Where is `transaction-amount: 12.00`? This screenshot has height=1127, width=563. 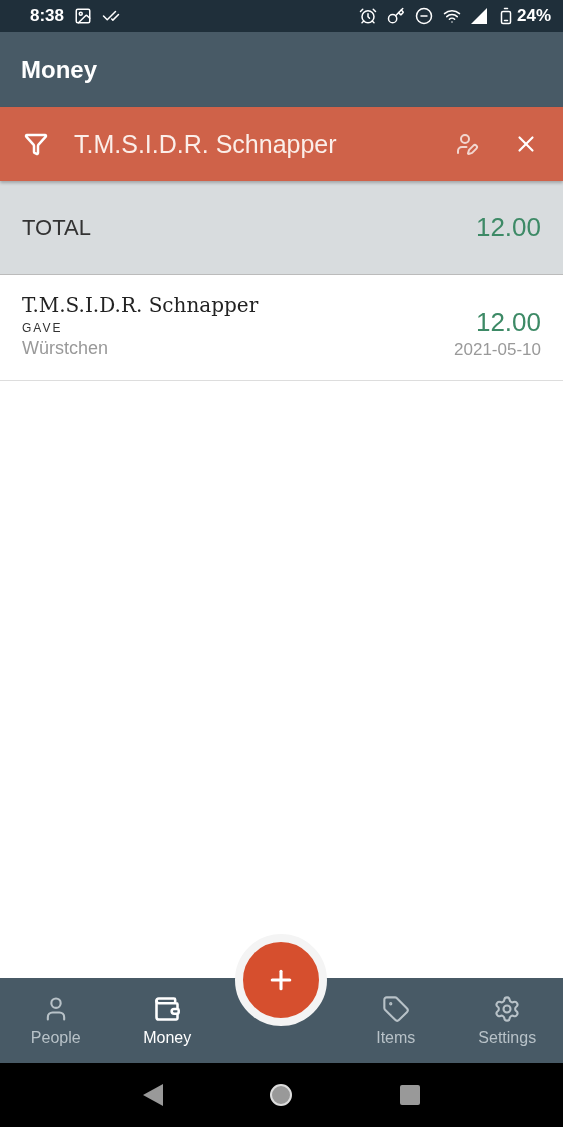 transaction-amount: 12.00 is located at coordinates (508, 322).